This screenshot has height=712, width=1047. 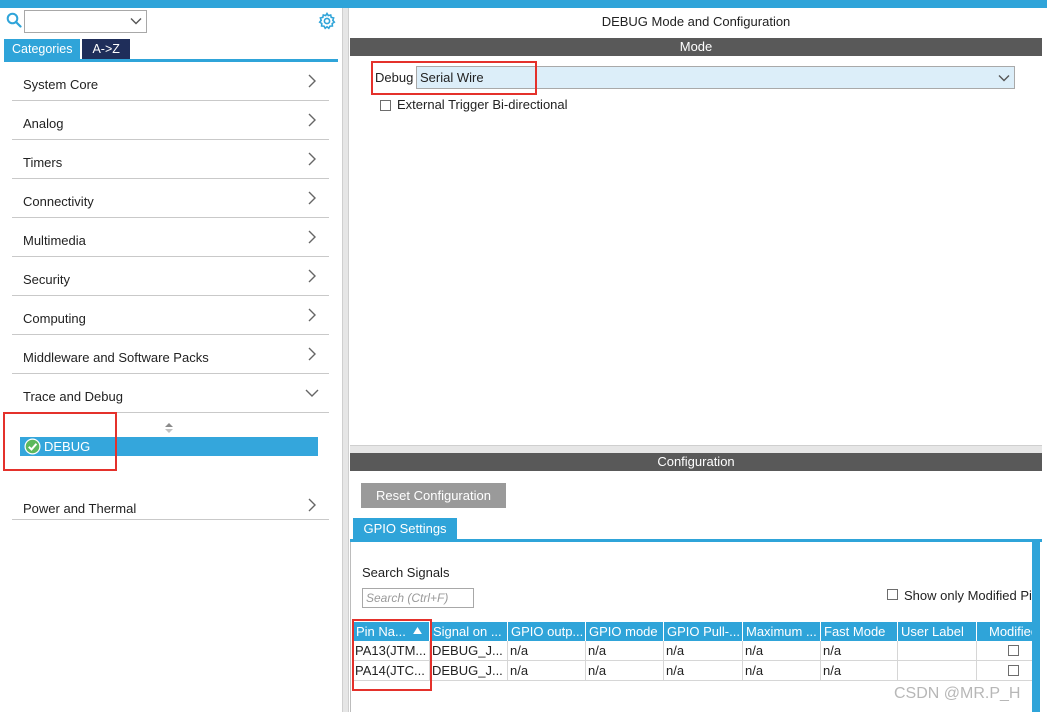 What do you see at coordinates (405, 528) in the screenshot?
I see `tab-gpio-settings: GPIO Settings` at bounding box center [405, 528].